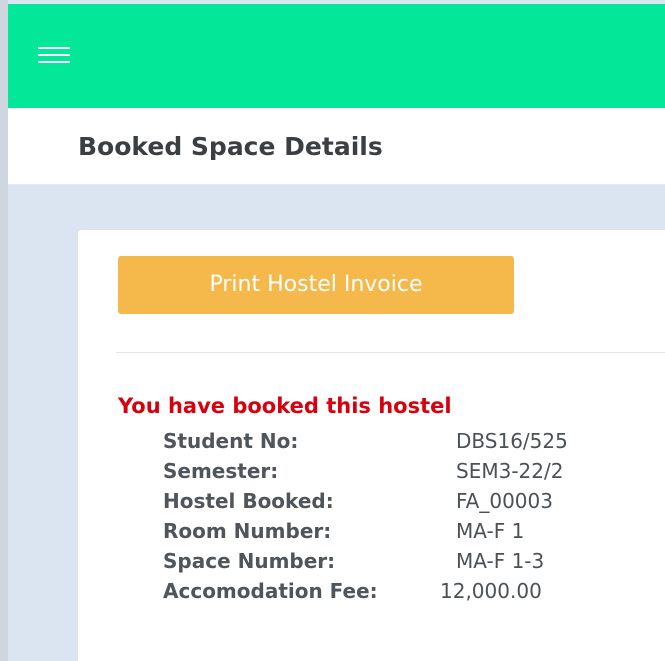 This screenshot has width=665, height=661. What do you see at coordinates (248, 501) in the screenshot?
I see `hostel-booked-label: Hostel Booked:` at bounding box center [248, 501].